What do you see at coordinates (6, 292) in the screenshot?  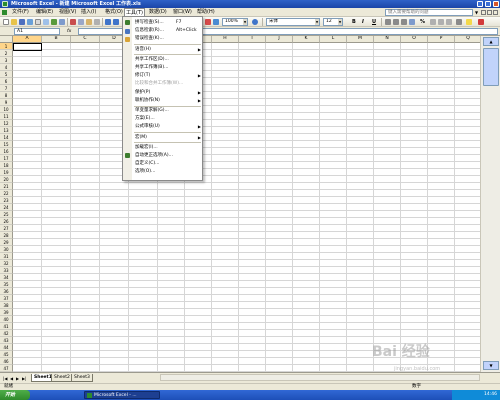 I see `row-header-36: 36` at bounding box center [6, 292].